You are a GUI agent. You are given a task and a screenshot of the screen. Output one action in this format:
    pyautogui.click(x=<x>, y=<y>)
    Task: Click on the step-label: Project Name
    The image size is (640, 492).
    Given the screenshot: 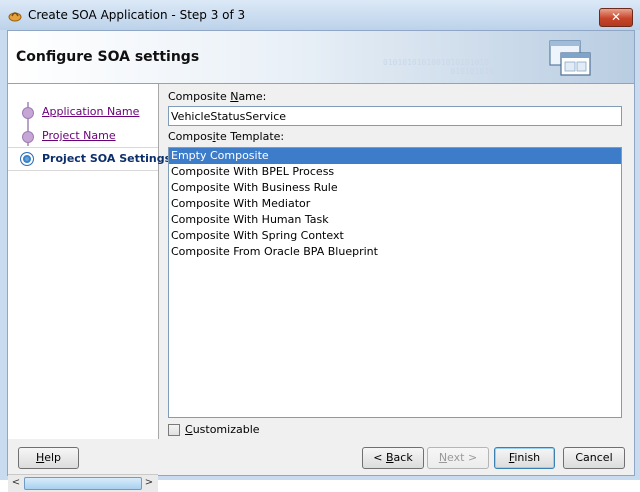 What is the action you would take?
    pyautogui.click(x=79, y=135)
    